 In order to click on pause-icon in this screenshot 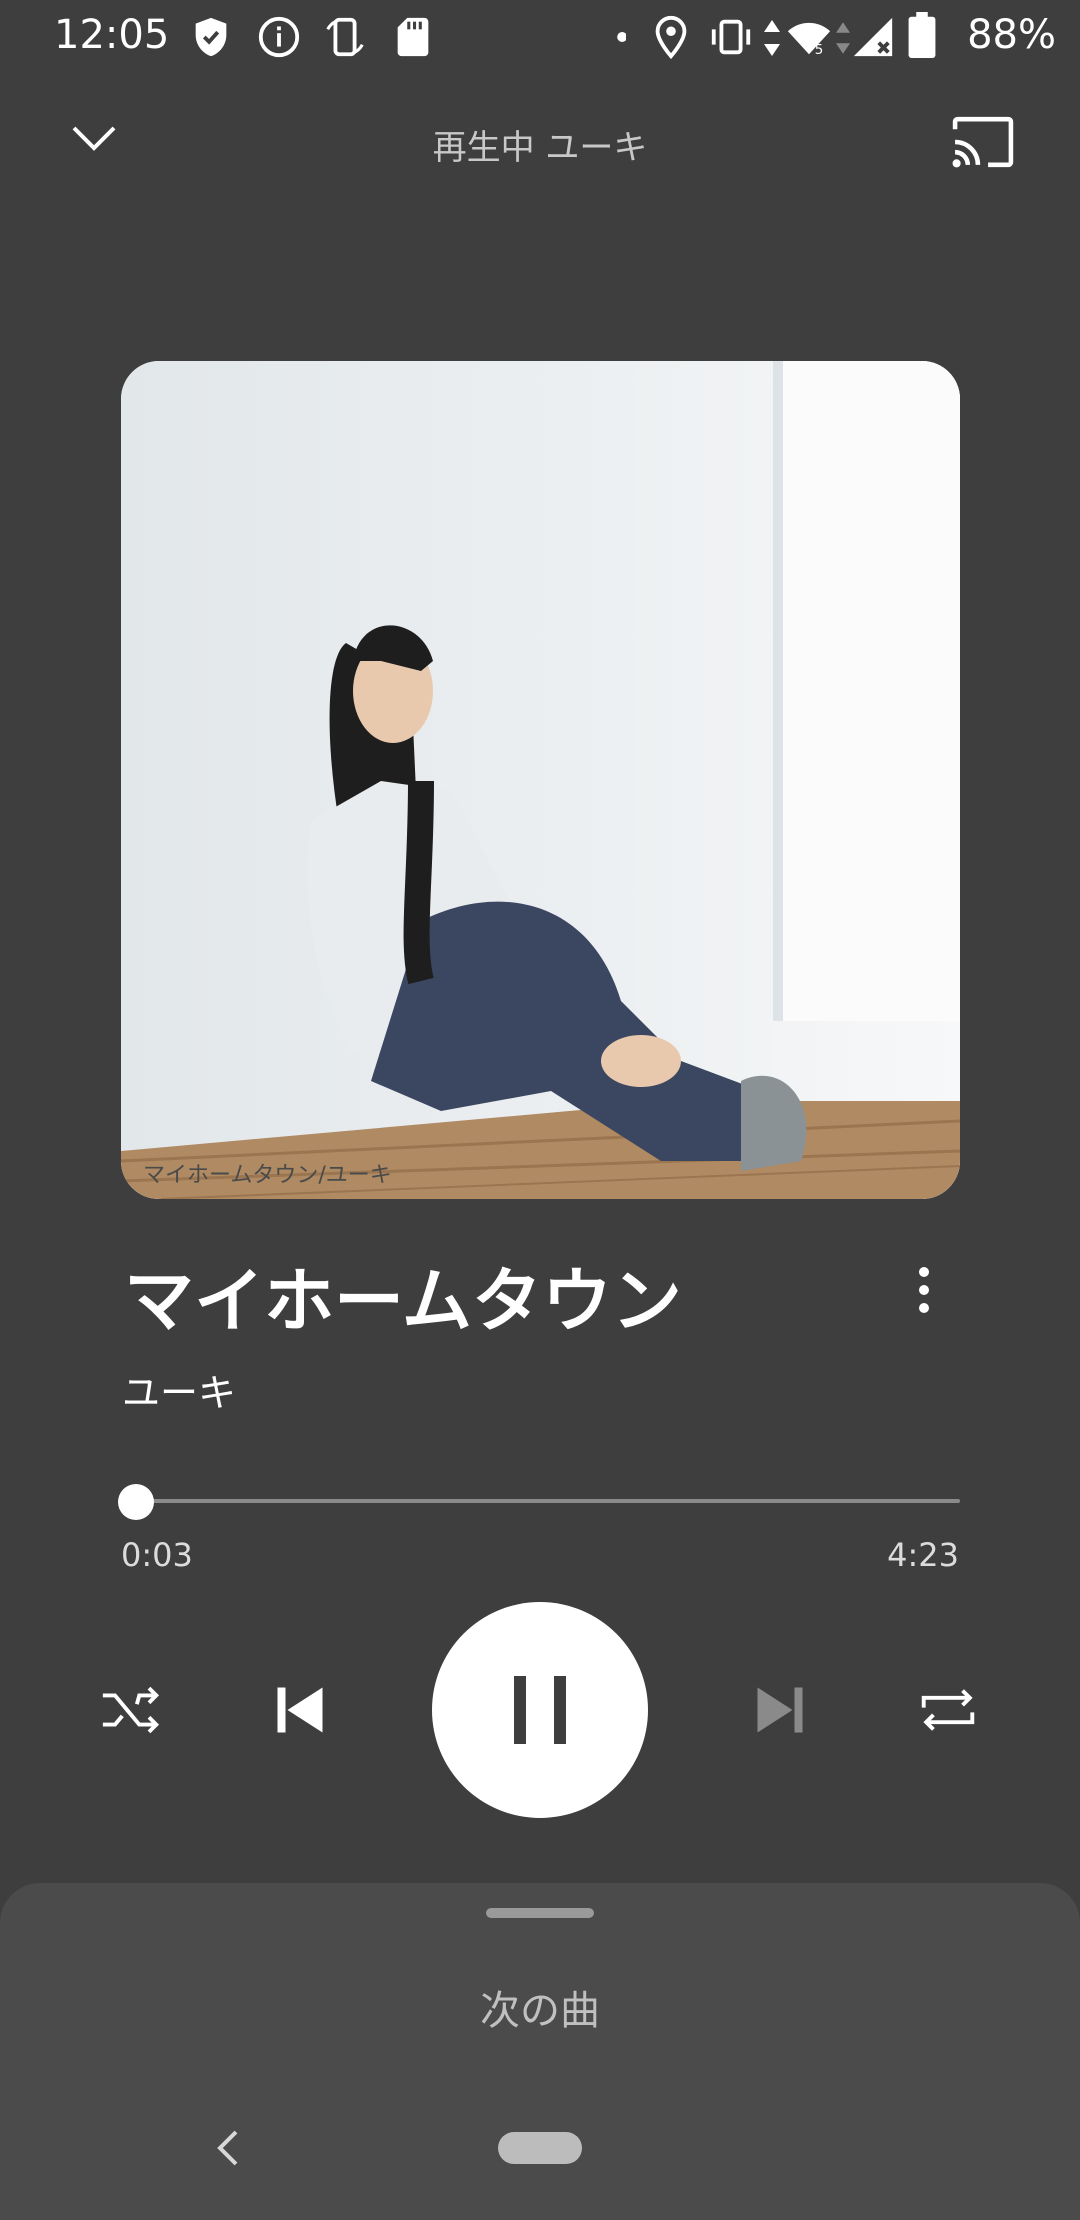, I will do `click(540, 1710)`.